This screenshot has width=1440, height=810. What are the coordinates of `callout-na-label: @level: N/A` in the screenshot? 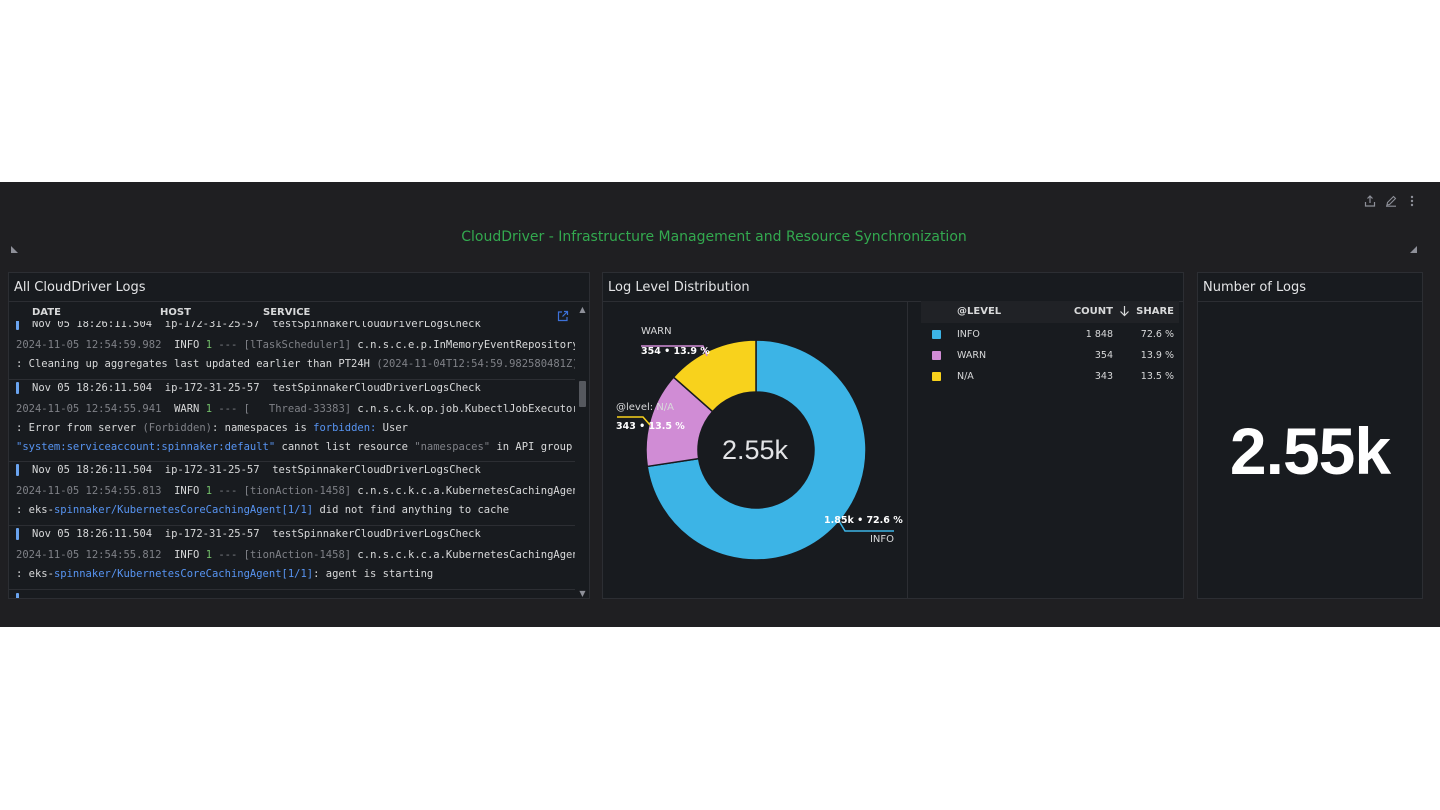 It's located at (645, 407).